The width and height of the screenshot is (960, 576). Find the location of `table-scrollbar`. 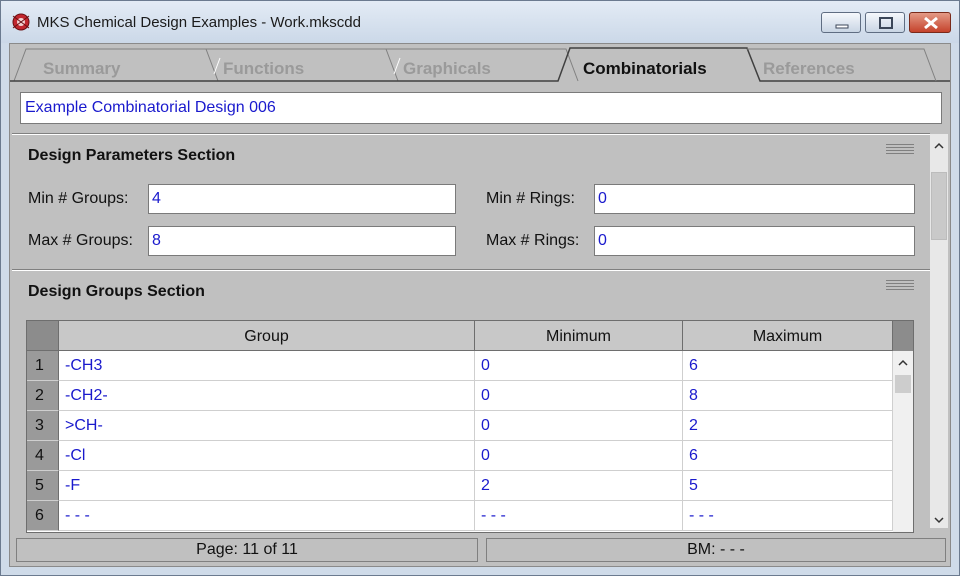

table-scrollbar is located at coordinates (903, 441).